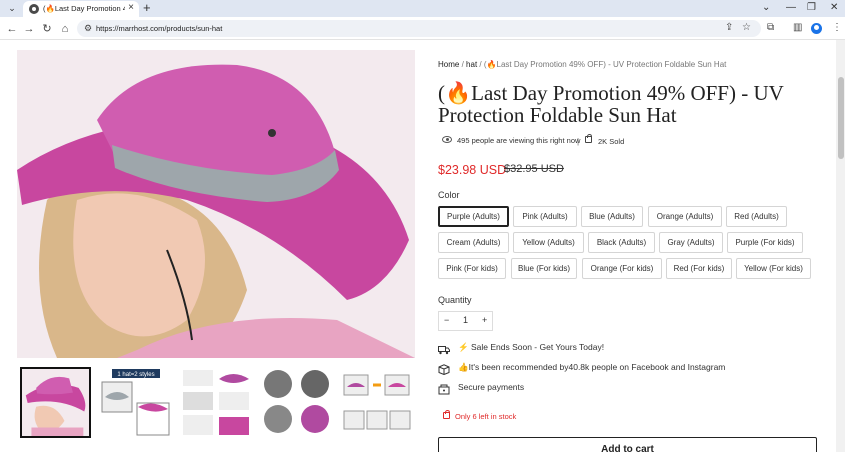 Image resolution: width=845 pixels, height=452 pixels. Describe the element at coordinates (699, 268) in the screenshot. I see `color-option: Red (For kids)` at that location.